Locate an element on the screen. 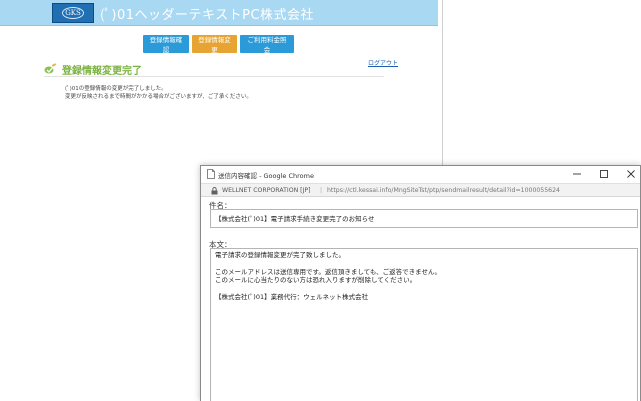 The height and width of the screenshot is (401, 641). close-button is located at coordinates (631, 174).